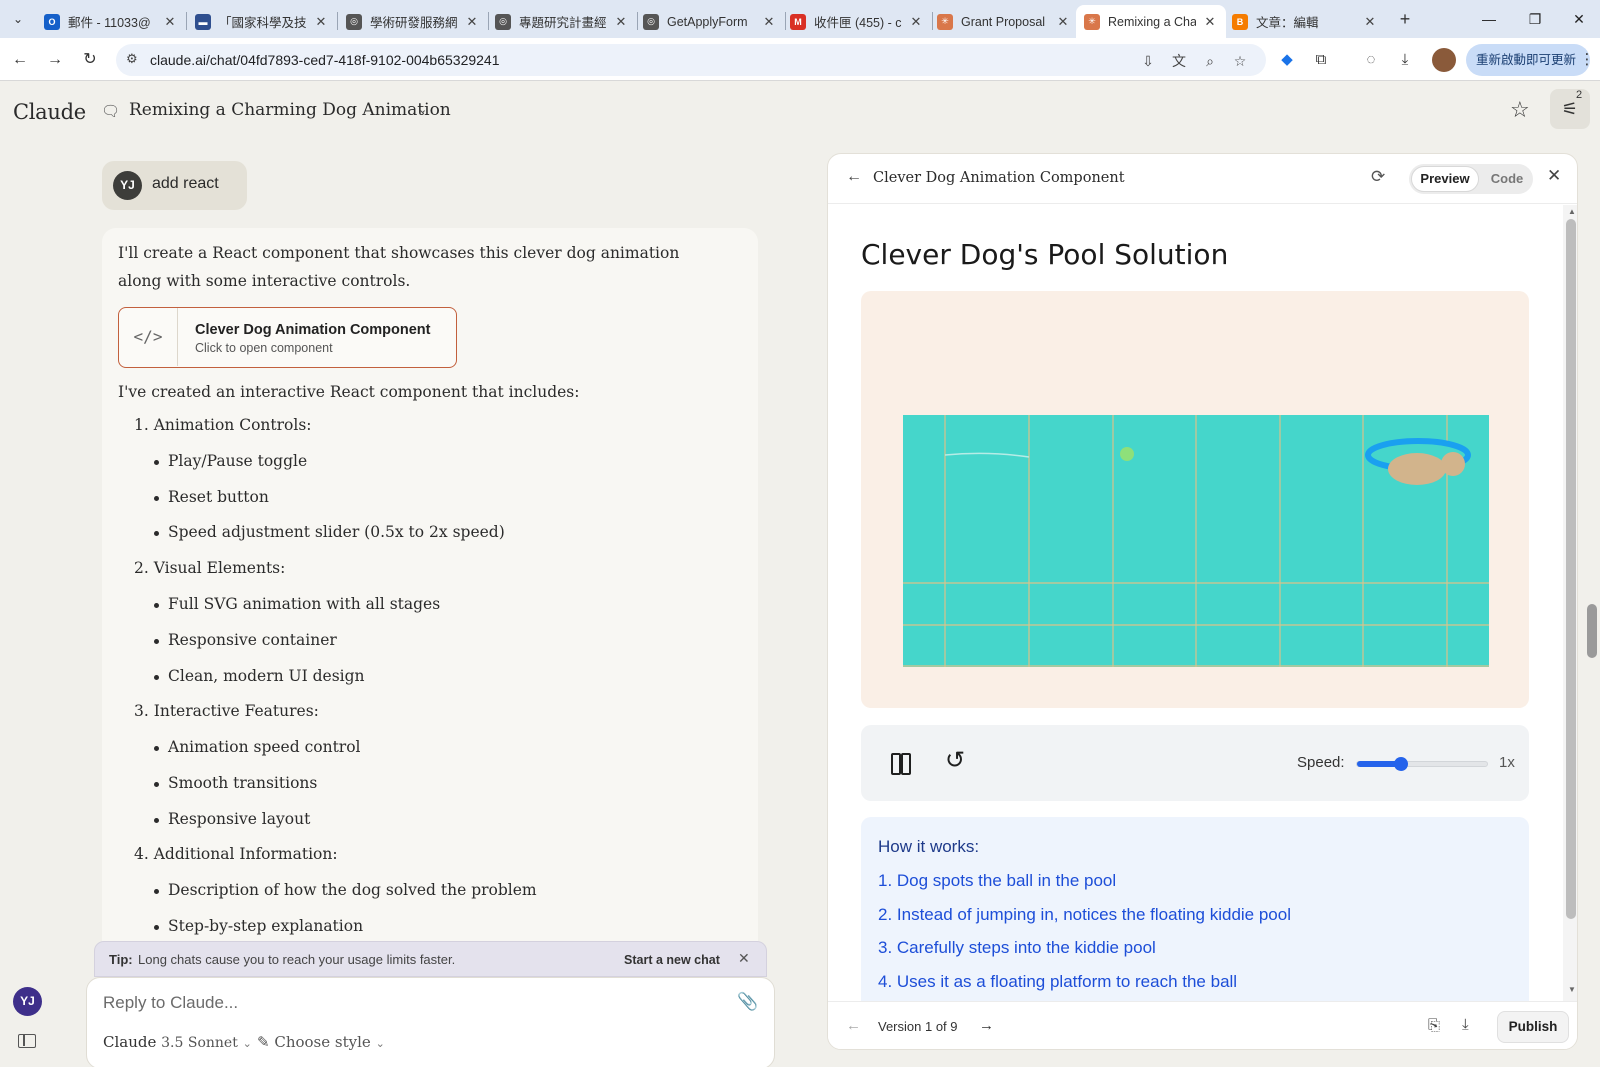 The height and width of the screenshot is (1067, 1600). I want to click on numbered-item: 4. Additional Information:, so click(236, 854).